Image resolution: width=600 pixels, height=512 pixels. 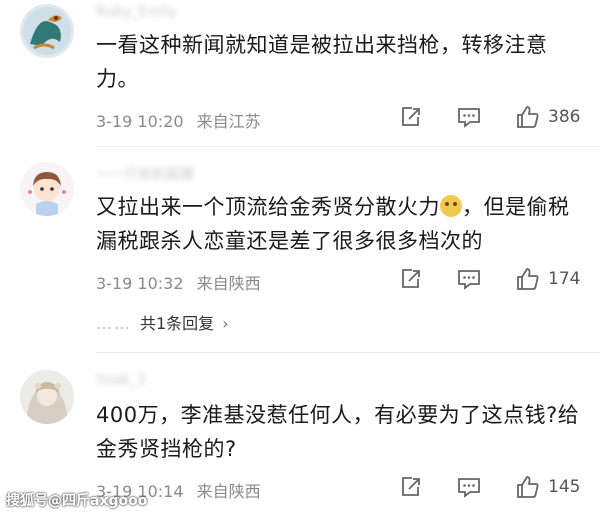 What do you see at coordinates (341, 224) in the screenshot?
I see `comment-text: 又拉出来一个顶流给金秀贤分散火力 ，但是偷税漏税跟杀人恋童还是差了很多很多档次的` at bounding box center [341, 224].